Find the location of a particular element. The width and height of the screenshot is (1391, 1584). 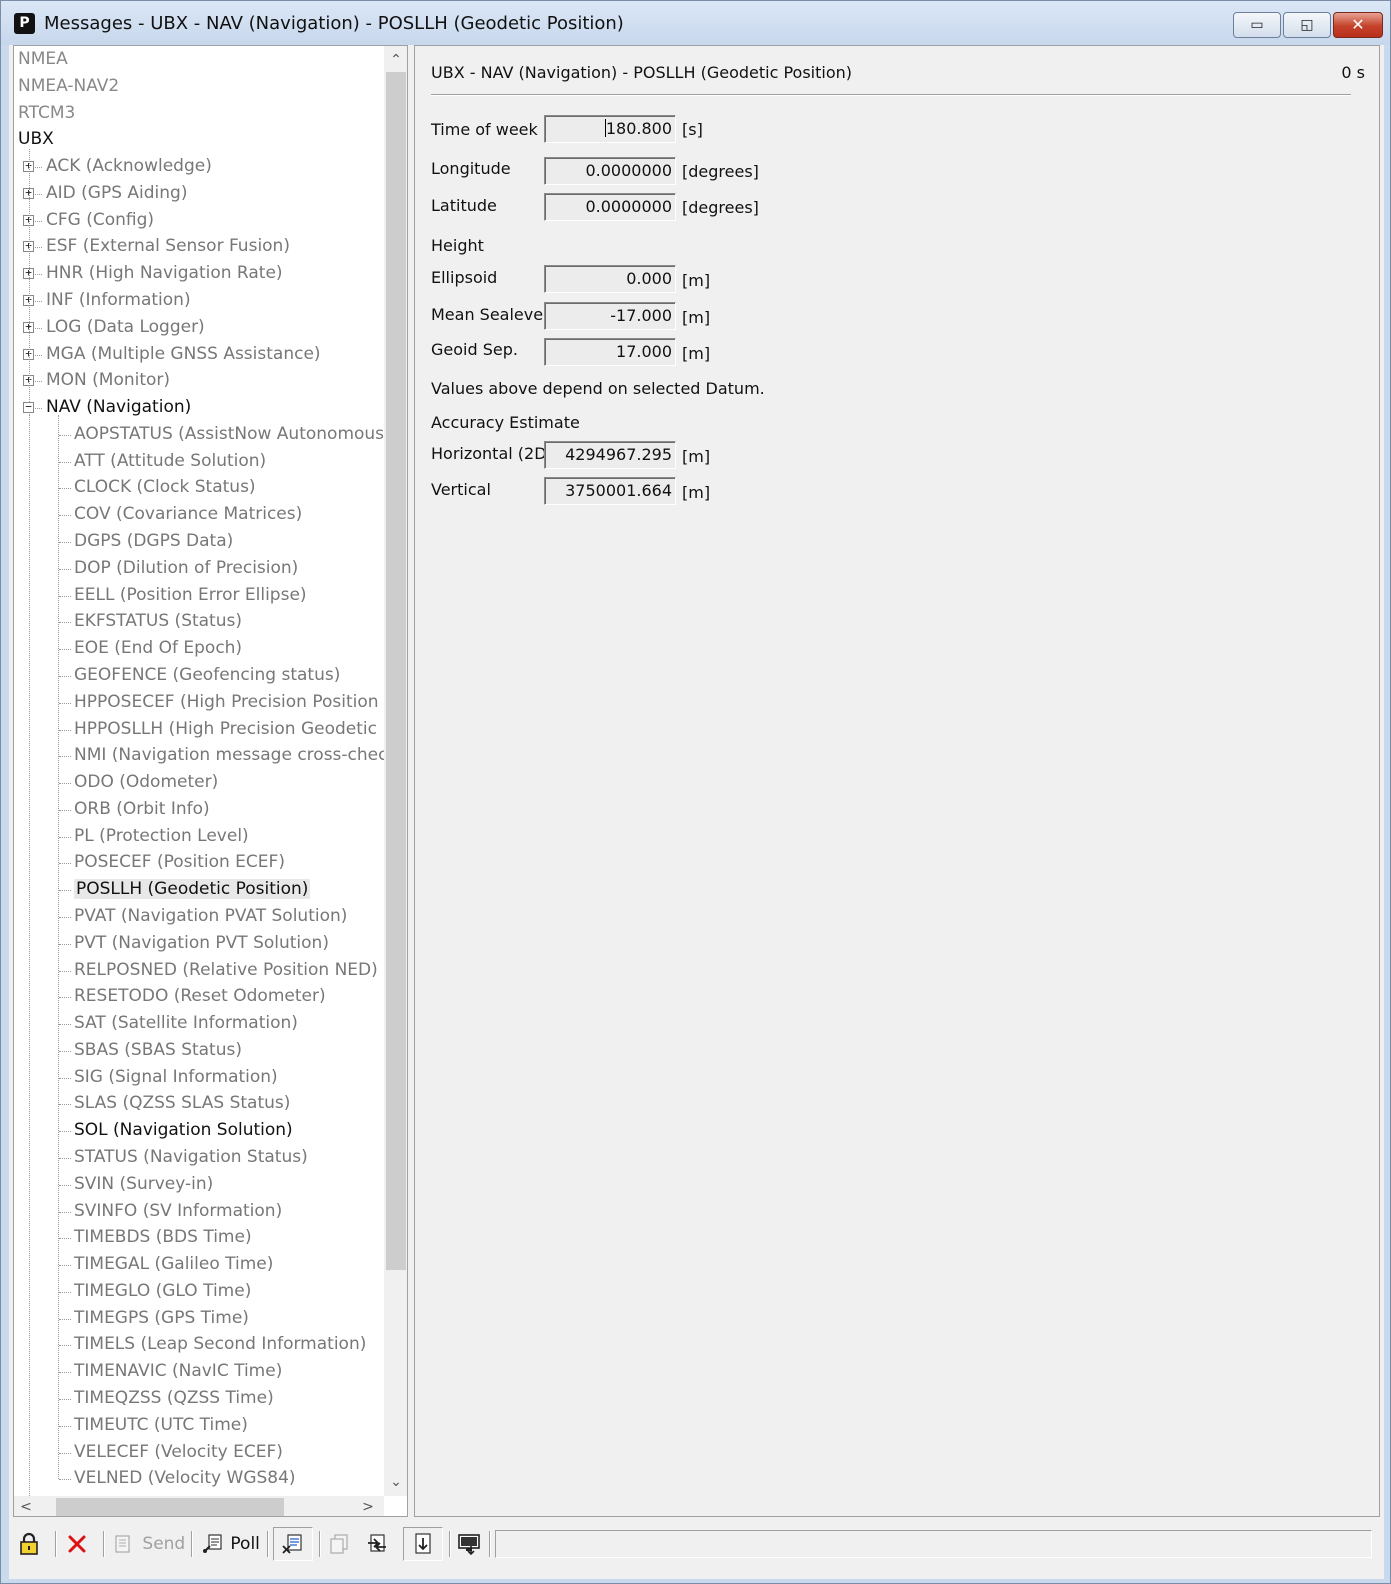

tree-nav-item: ATT (Attitude Solution) is located at coordinates (170, 461).